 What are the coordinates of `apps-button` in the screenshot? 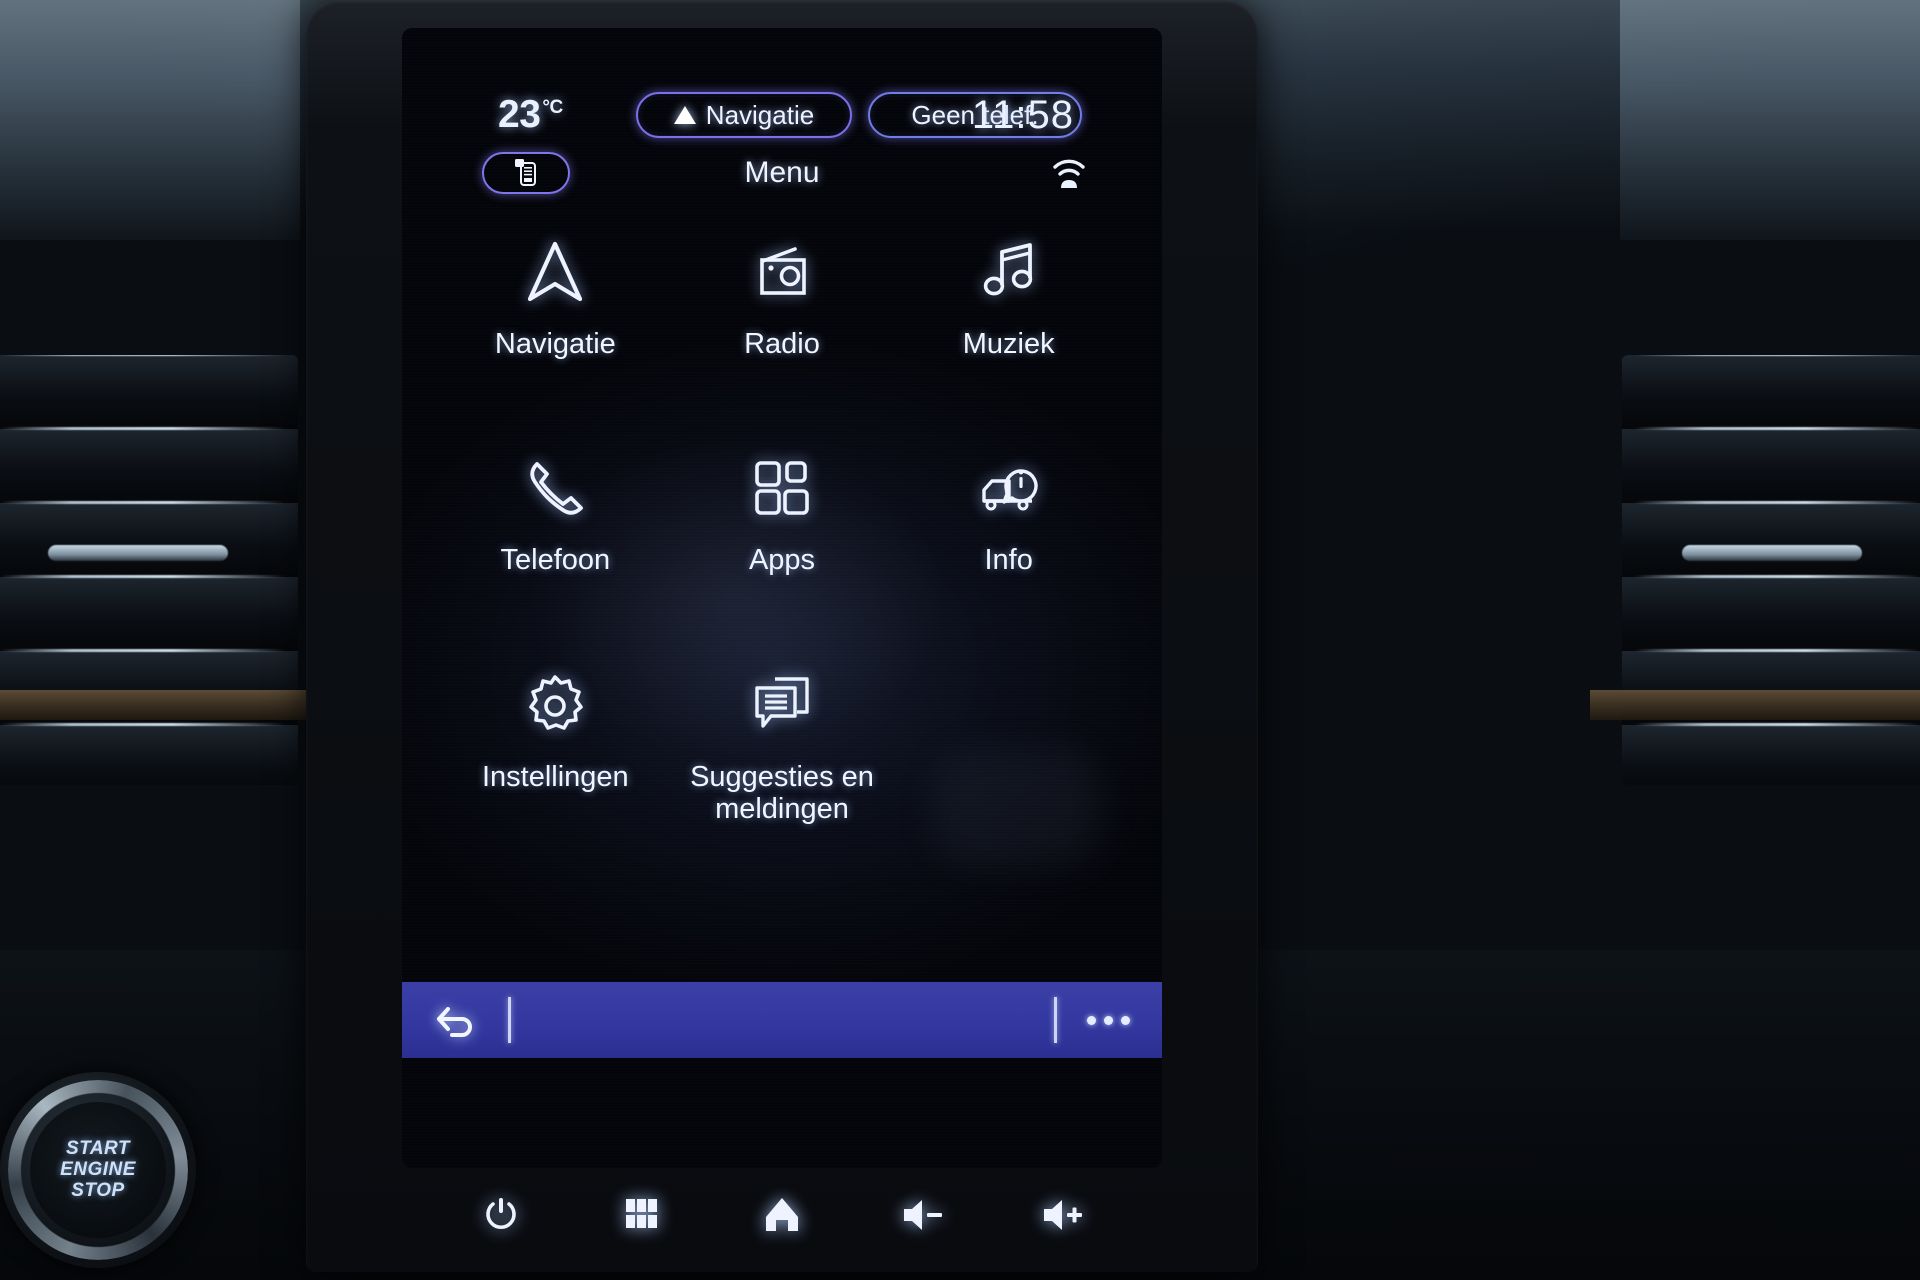 It's located at (642, 1215).